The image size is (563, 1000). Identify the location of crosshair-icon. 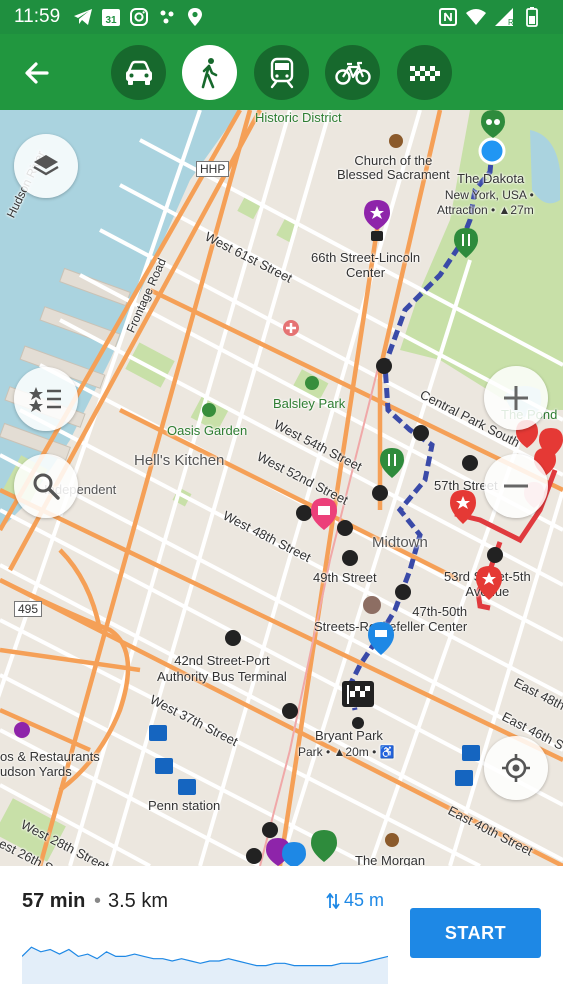
(516, 768).